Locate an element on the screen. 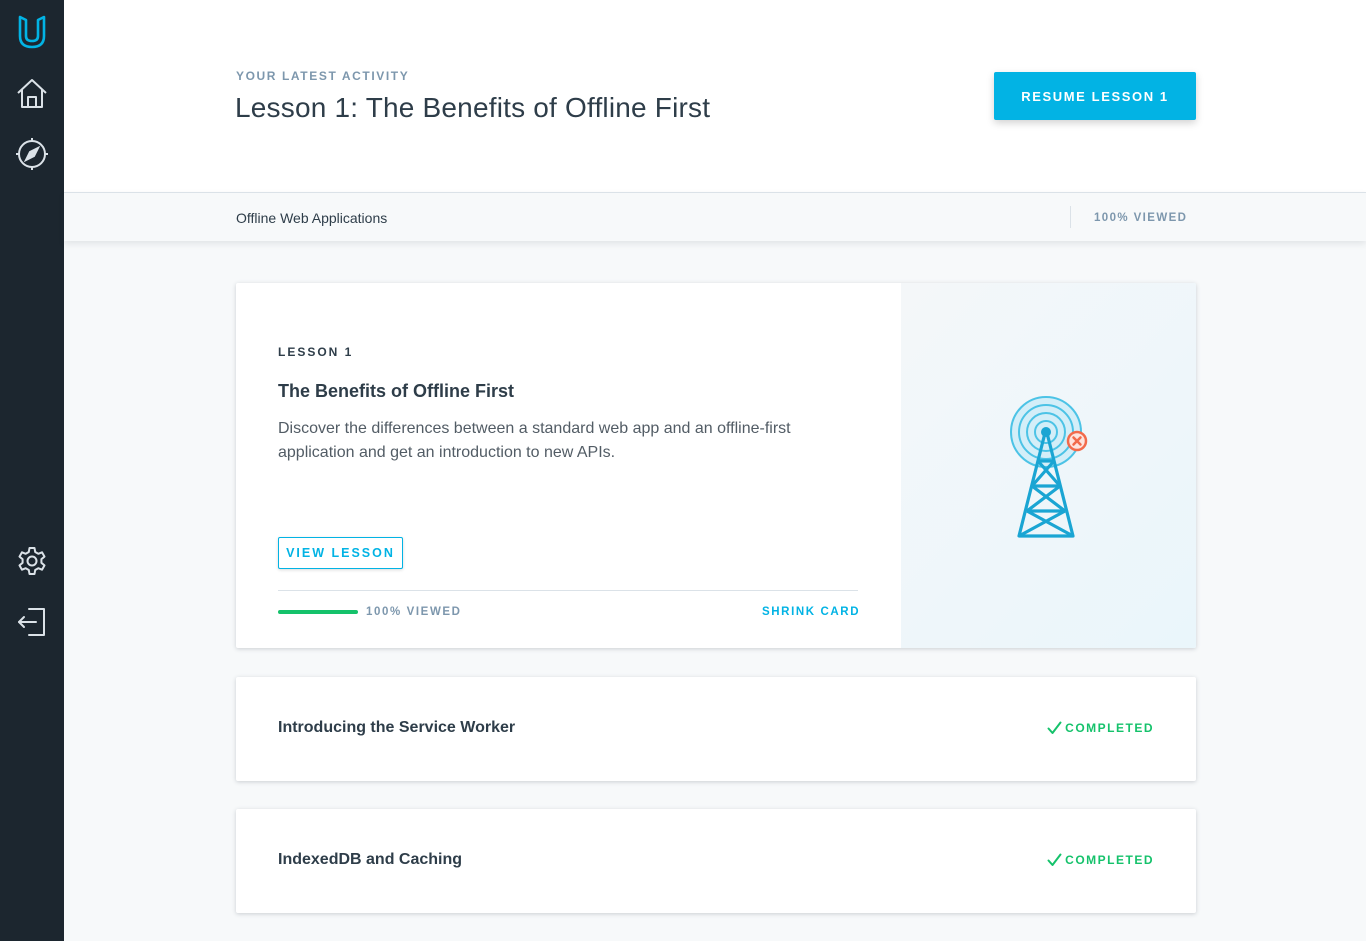 Image resolution: width=1366 pixels, height=941 pixels. home-icon is located at coordinates (32, 94).